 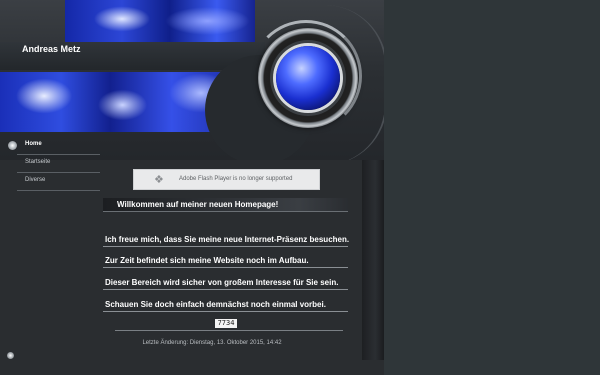 What do you see at coordinates (159, 180) in the screenshot?
I see `plugin-icon: ❖` at bounding box center [159, 180].